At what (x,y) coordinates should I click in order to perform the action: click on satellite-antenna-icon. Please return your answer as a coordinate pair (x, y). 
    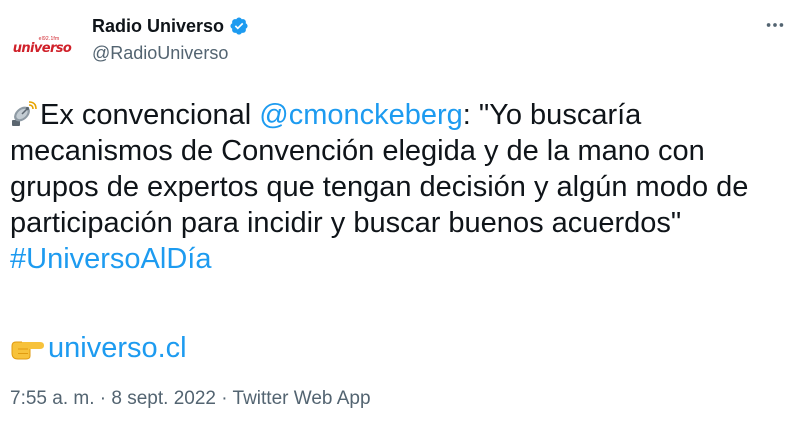
    Looking at the image, I should click on (24, 114).